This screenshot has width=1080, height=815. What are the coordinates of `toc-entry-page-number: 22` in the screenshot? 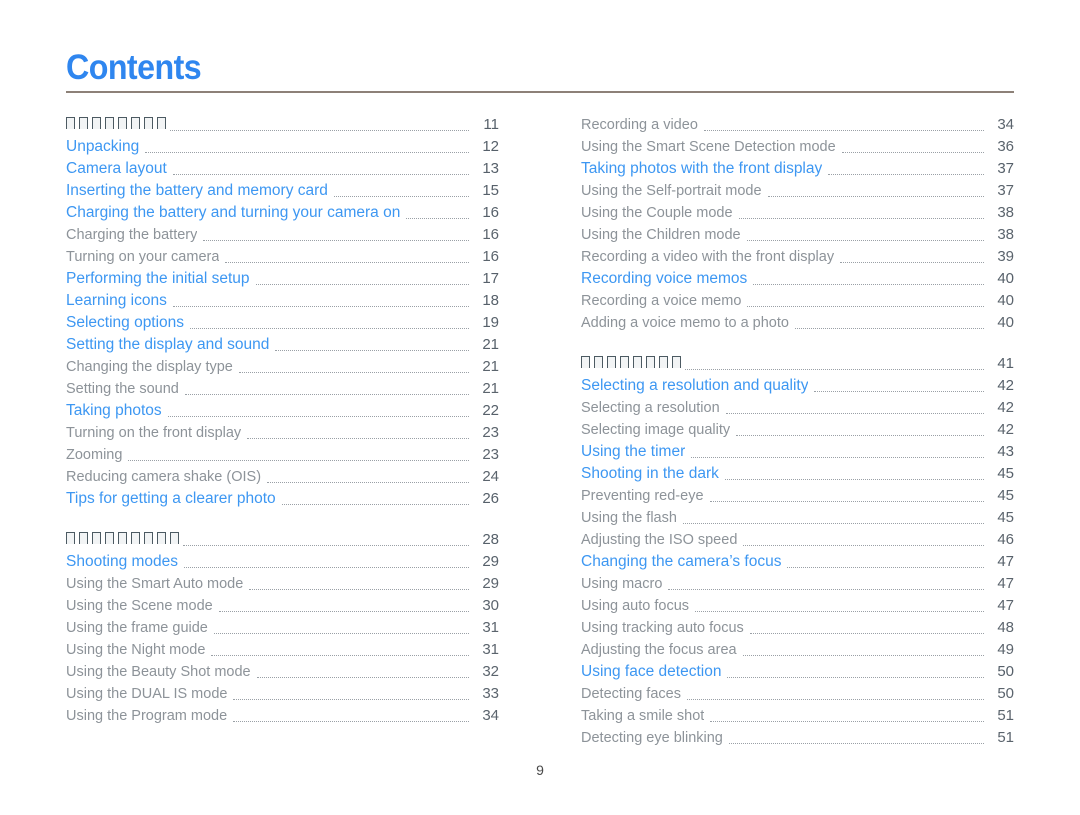 It's located at (490, 410).